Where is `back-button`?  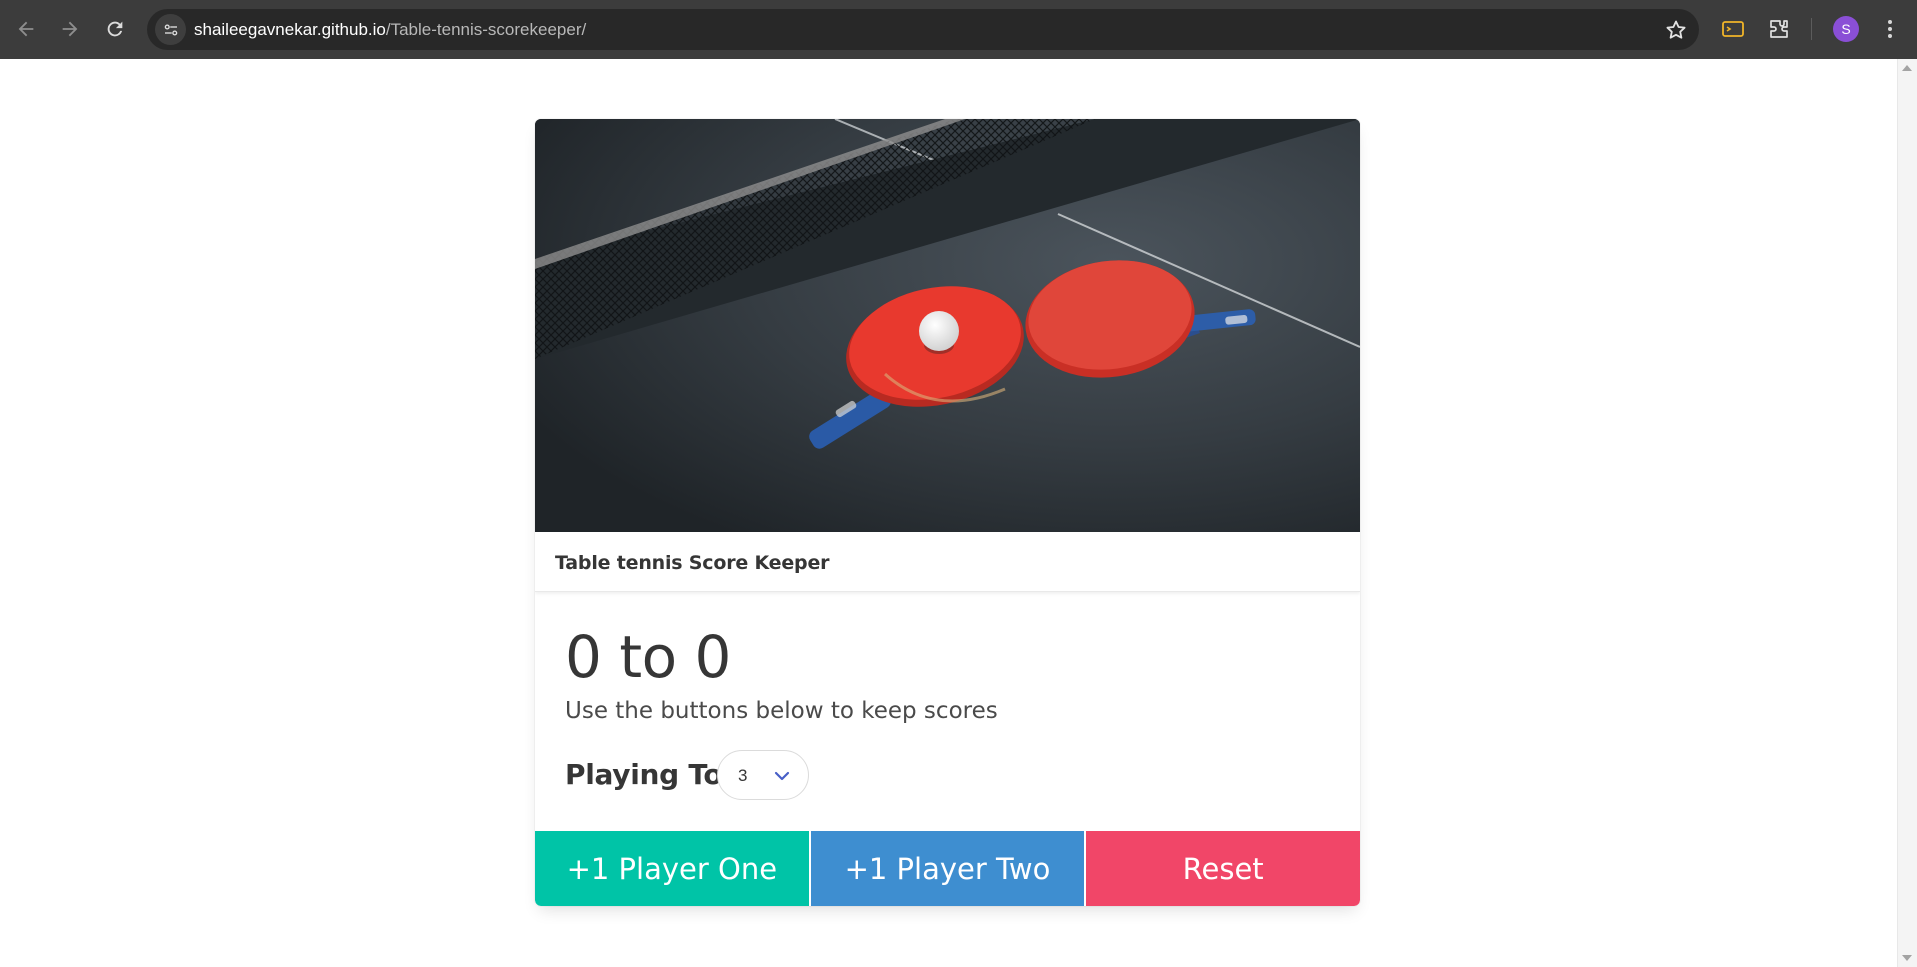
back-button is located at coordinates (26, 29).